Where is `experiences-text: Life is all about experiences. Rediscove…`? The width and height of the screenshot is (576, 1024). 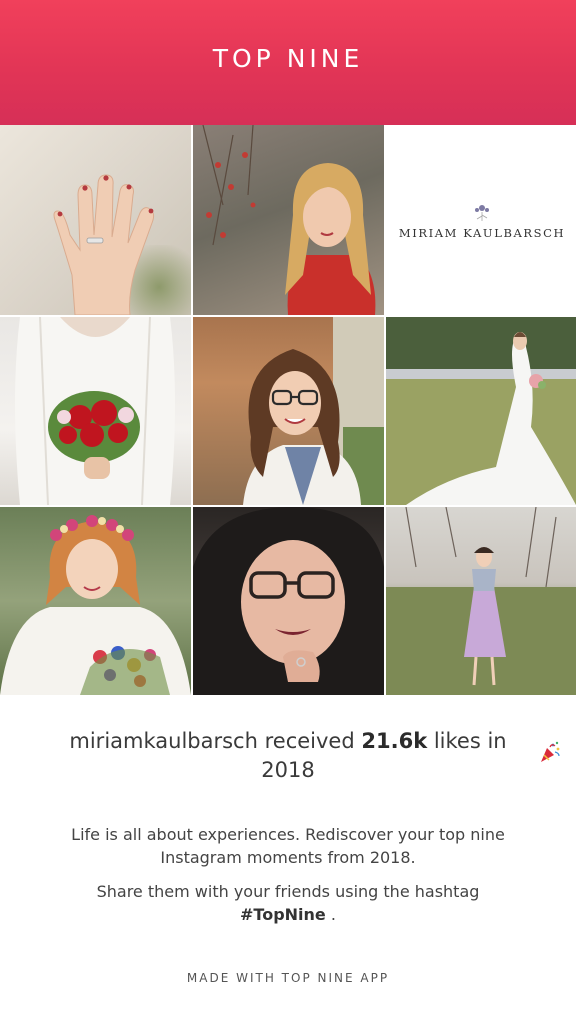
experiences-text: Life is all about experiences. Rediscove… is located at coordinates (288, 846).